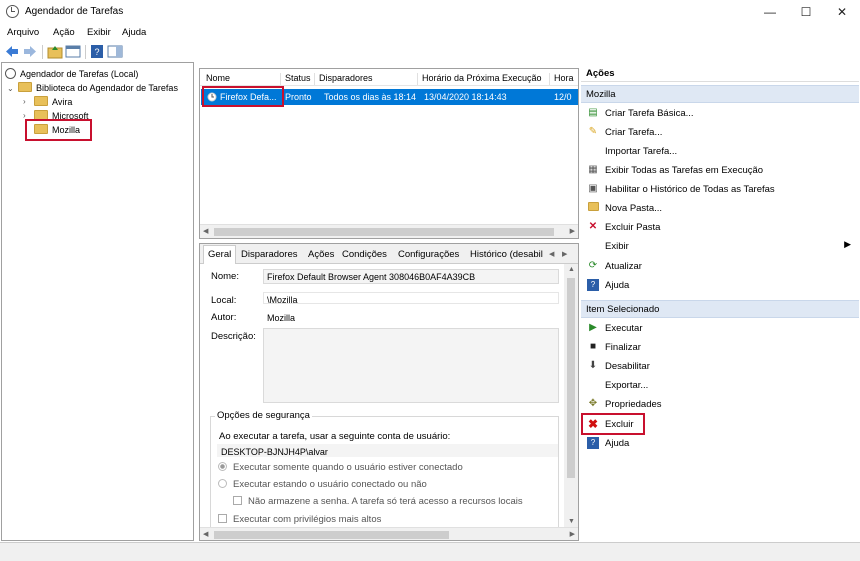 The width and height of the screenshot is (860, 561). Describe the element at coordinates (343, 79) in the screenshot. I see `column-header-triggers: Disparadores` at that location.